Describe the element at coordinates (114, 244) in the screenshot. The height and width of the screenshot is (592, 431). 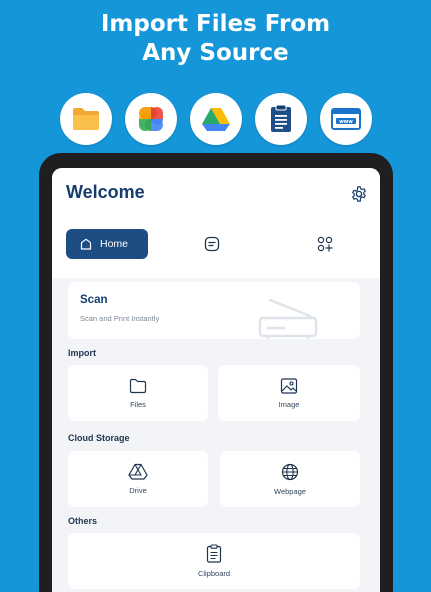
I see `tab-home-label: Home` at that location.